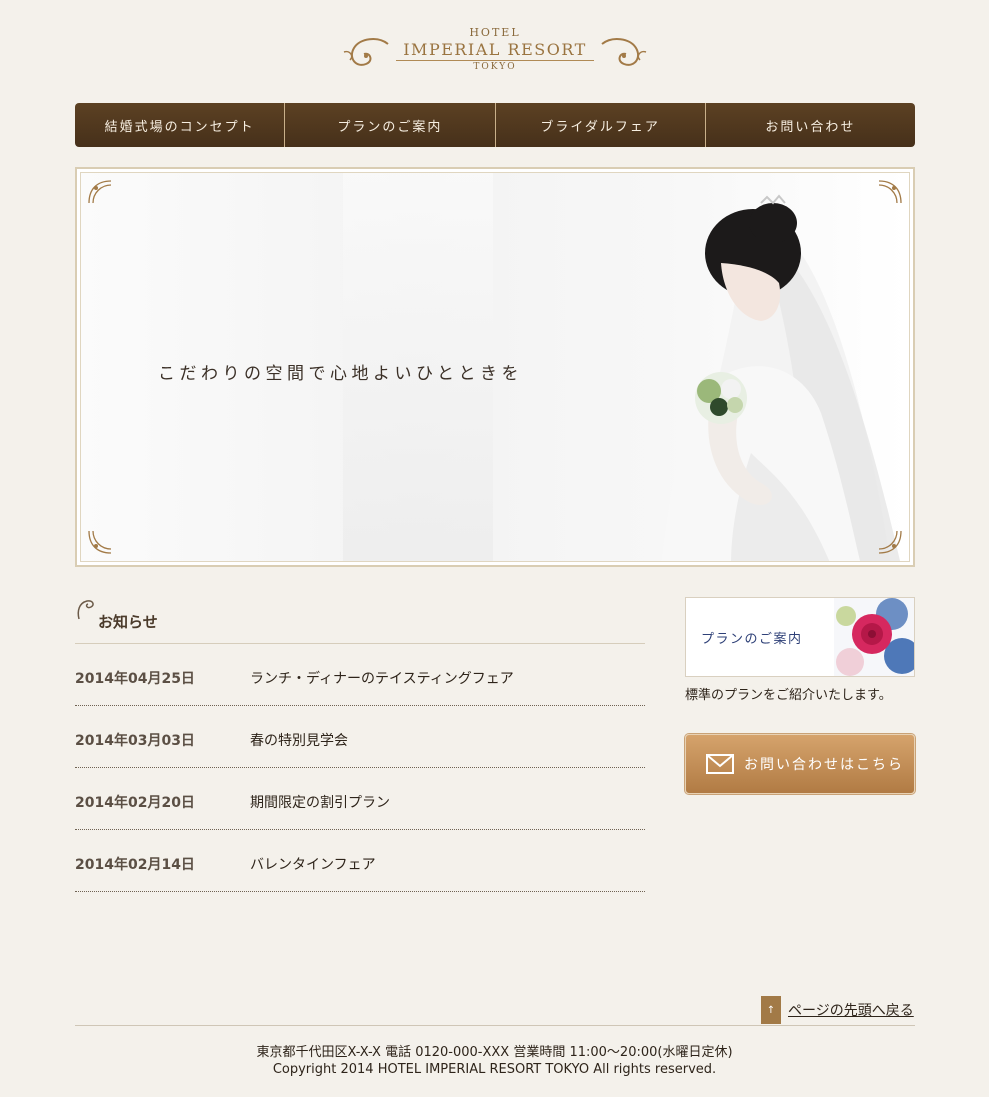 This screenshot has height=1097, width=989. Describe the element at coordinates (495, 60) in the screenshot. I see `logo-rule` at that location.